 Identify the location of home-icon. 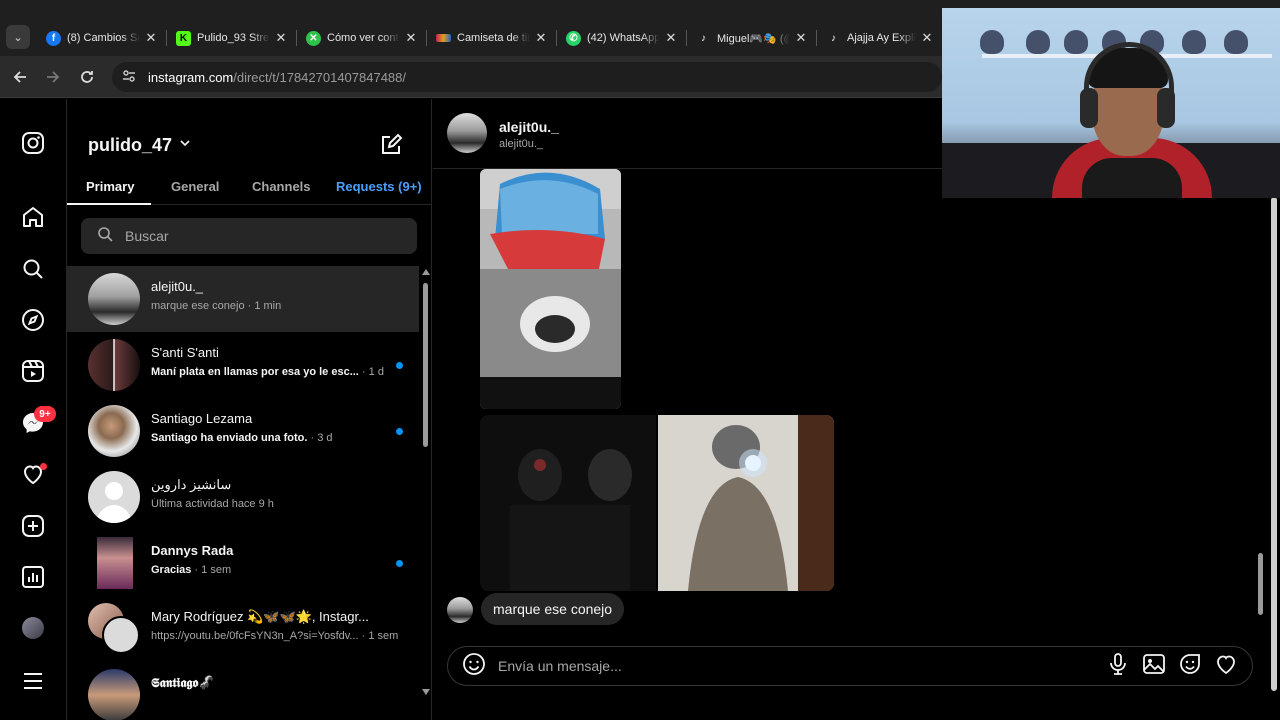
(33, 217).